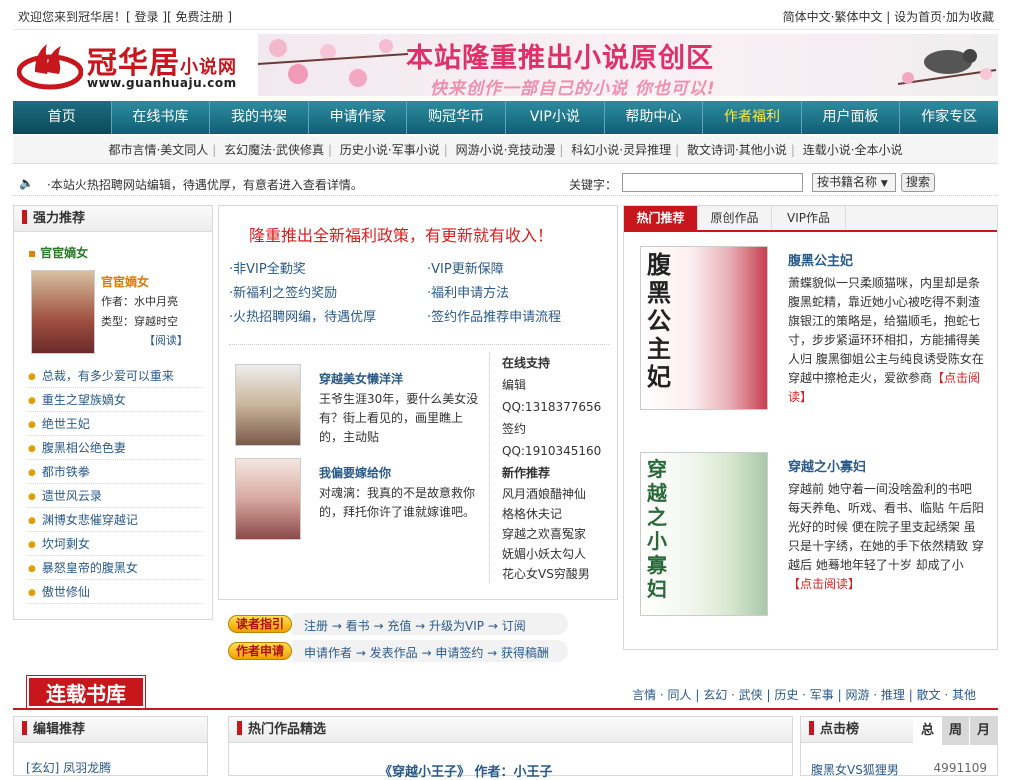  I want to click on new-work-item: 风月酒娘醋神仙, so click(556, 494).